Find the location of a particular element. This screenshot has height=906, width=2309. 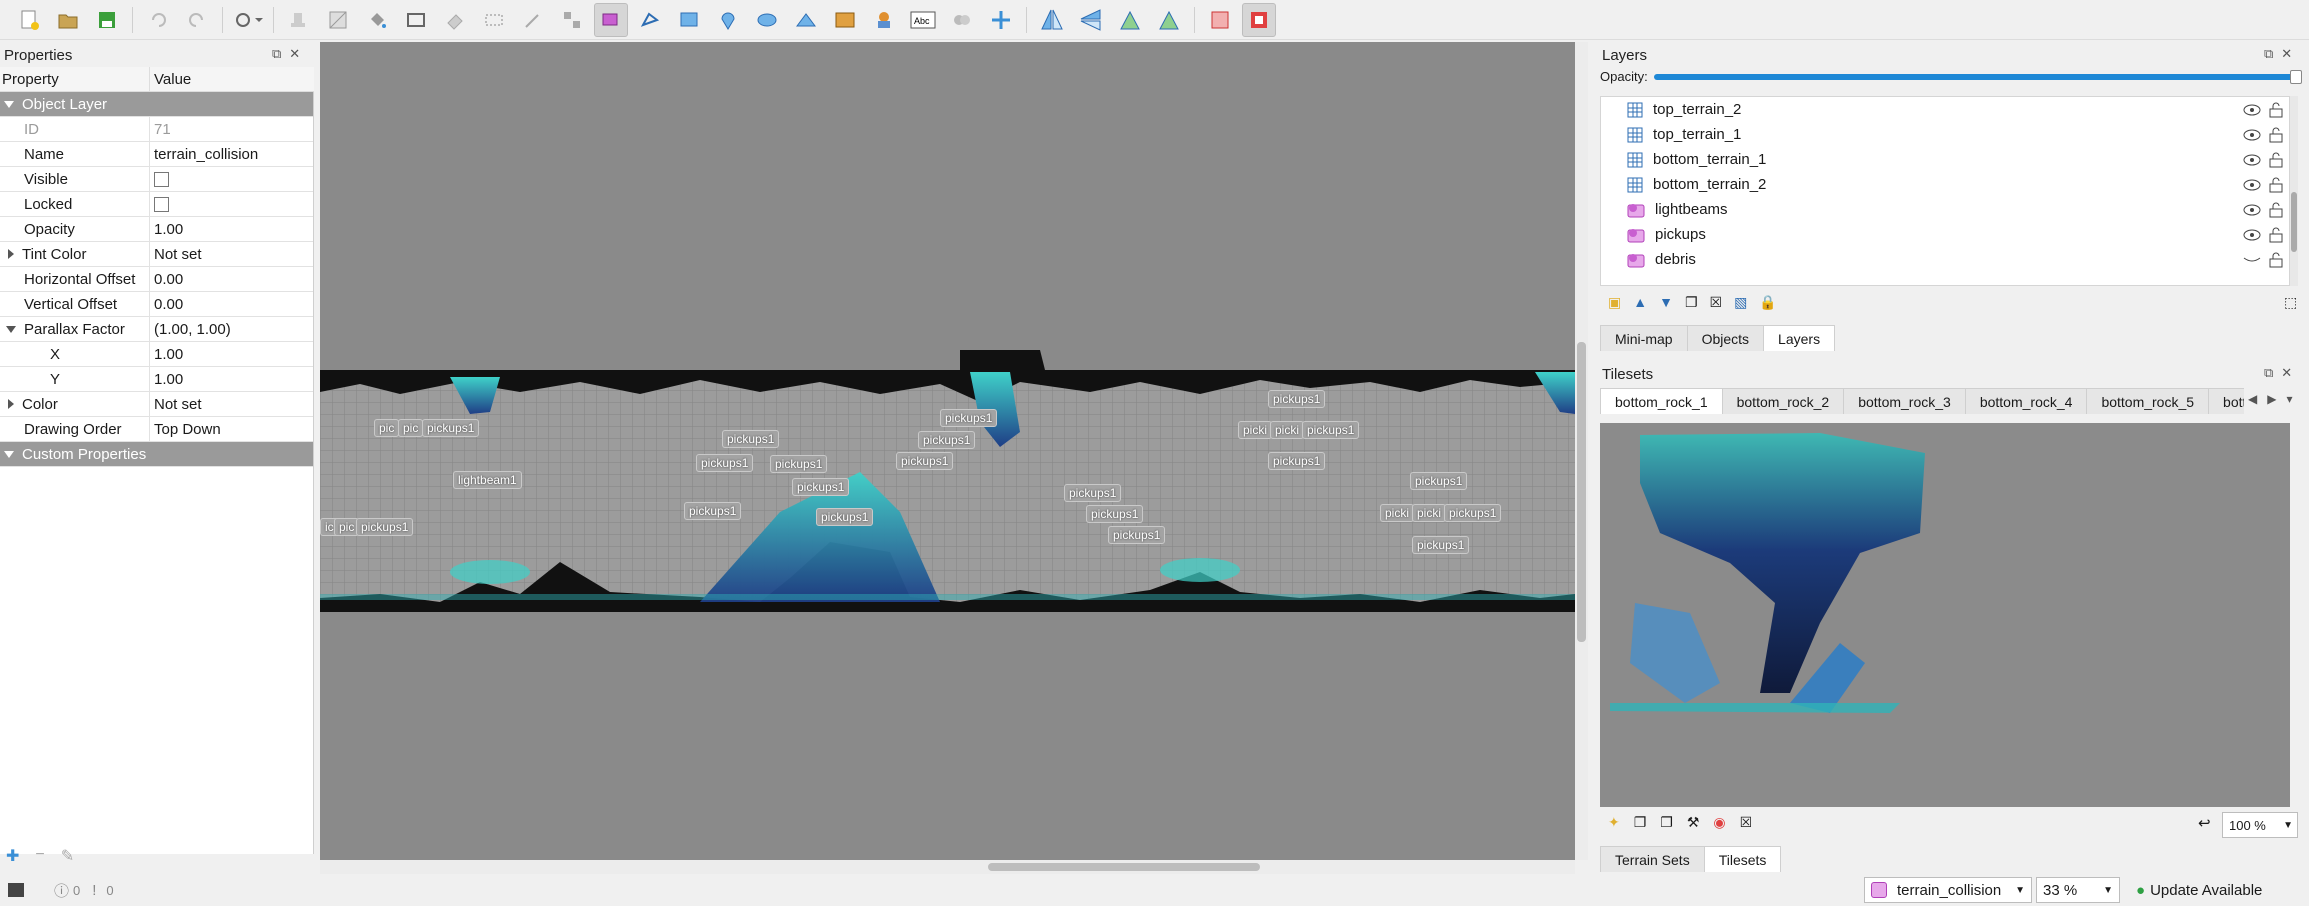

flip-horizontal-icon is located at coordinates (1052, 20).